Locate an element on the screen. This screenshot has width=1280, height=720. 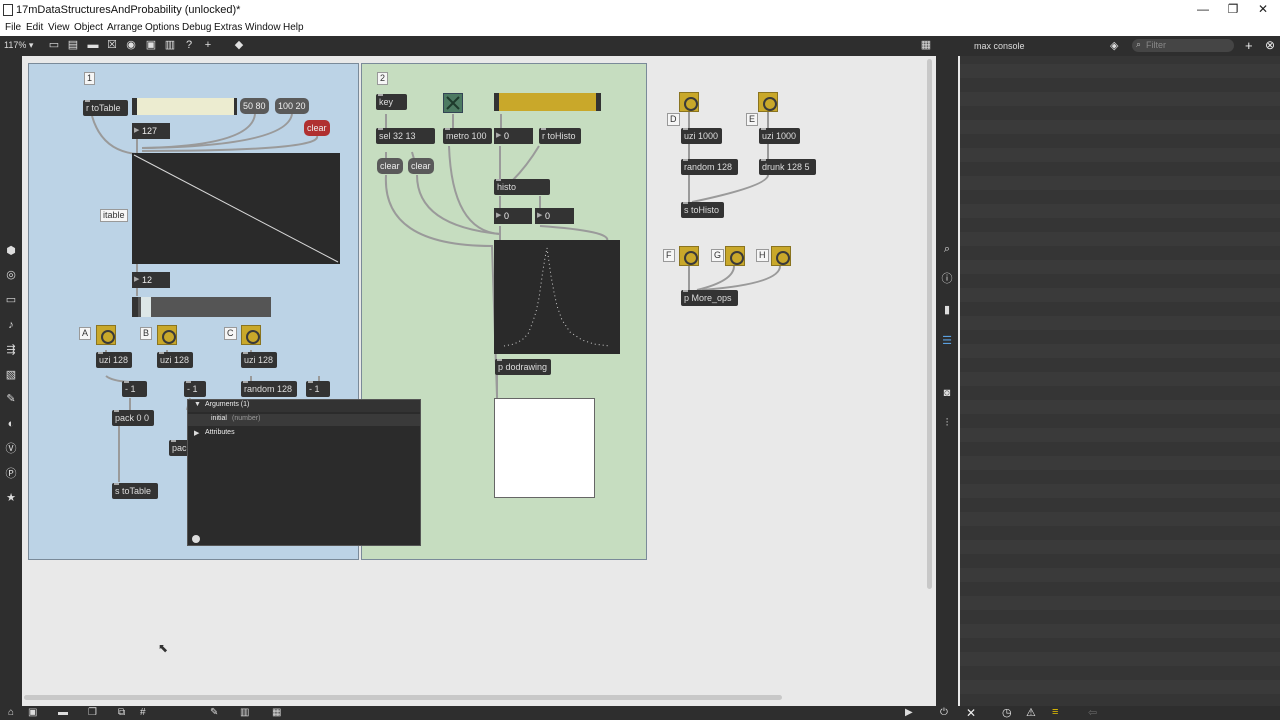
clear-console-icon: ✕ is located at coordinates (971, 713).